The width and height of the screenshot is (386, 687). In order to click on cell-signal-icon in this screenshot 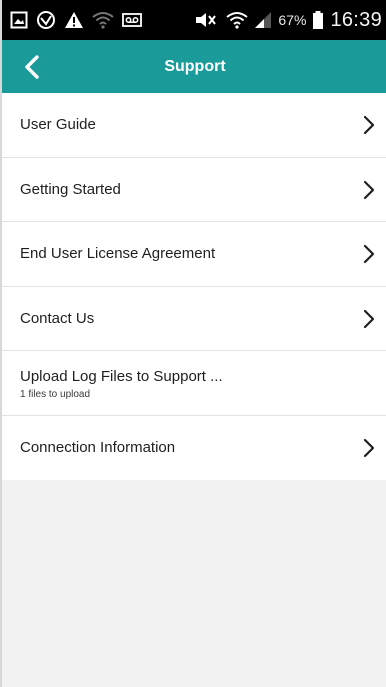, I will do `click(263, 20)`.